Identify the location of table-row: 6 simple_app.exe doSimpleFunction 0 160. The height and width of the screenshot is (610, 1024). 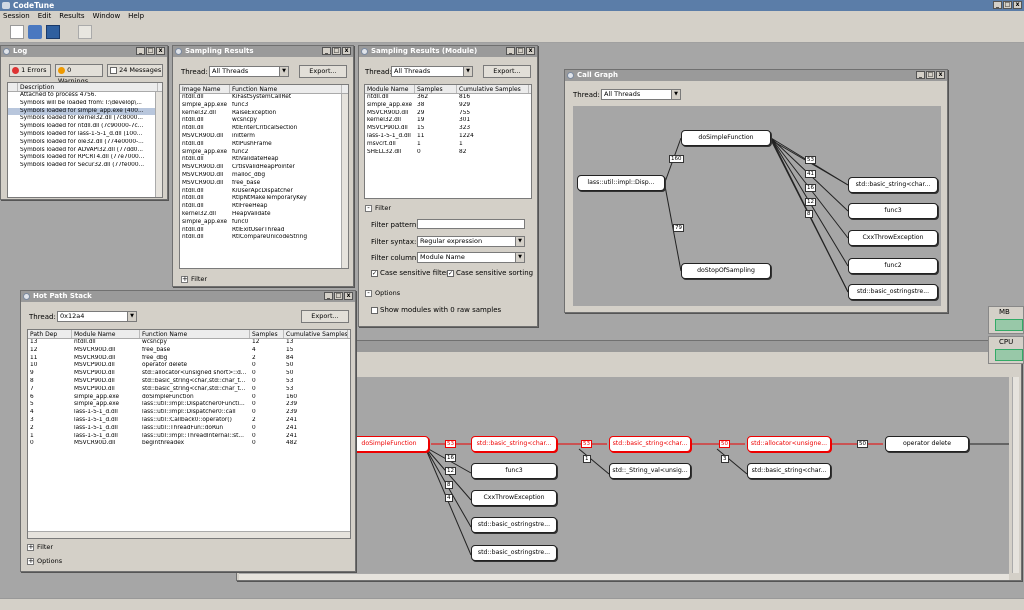
(189, 398).